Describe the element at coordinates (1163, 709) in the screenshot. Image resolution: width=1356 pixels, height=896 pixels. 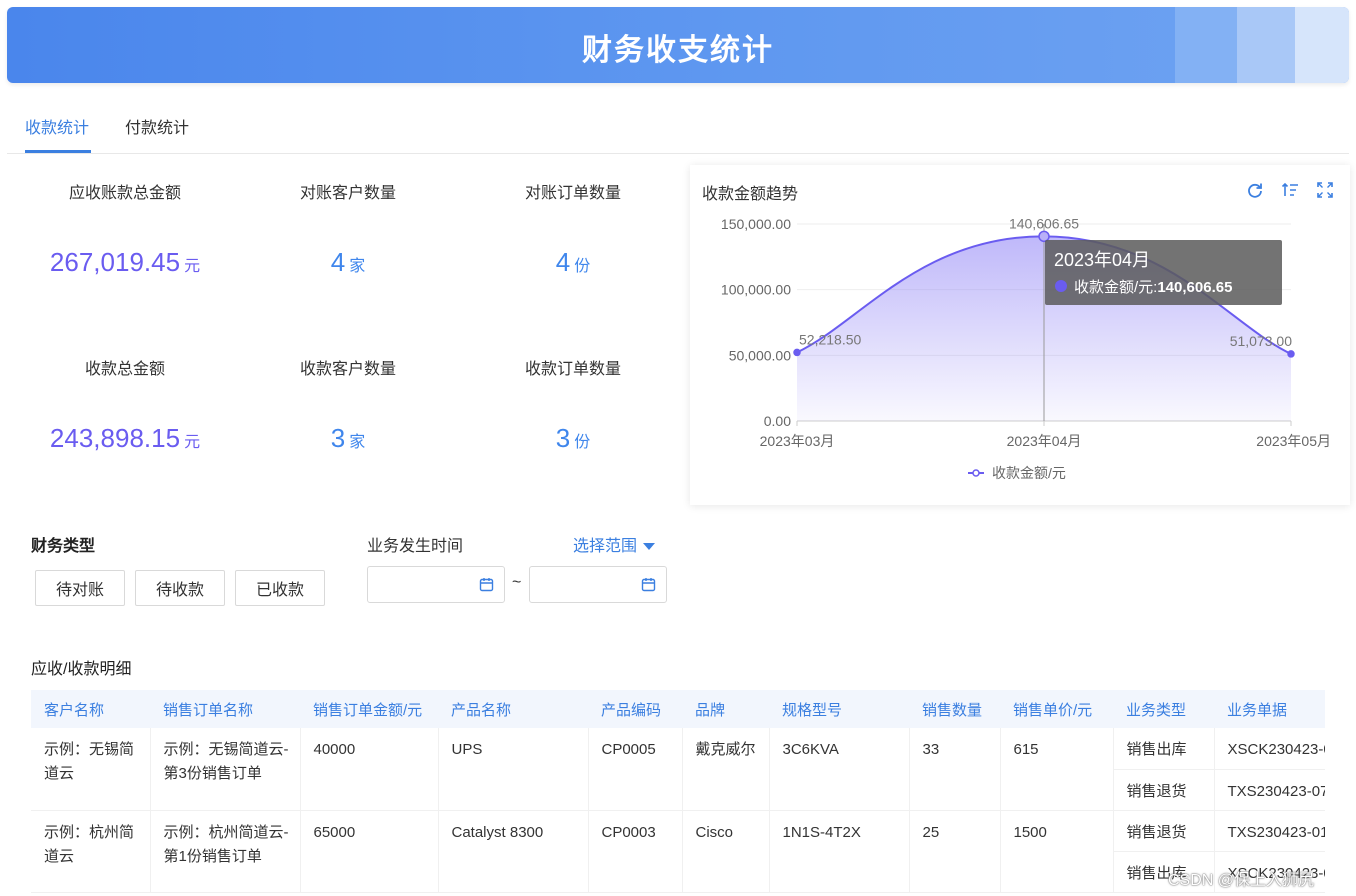
I see `column-header: 业务类型` at that location.